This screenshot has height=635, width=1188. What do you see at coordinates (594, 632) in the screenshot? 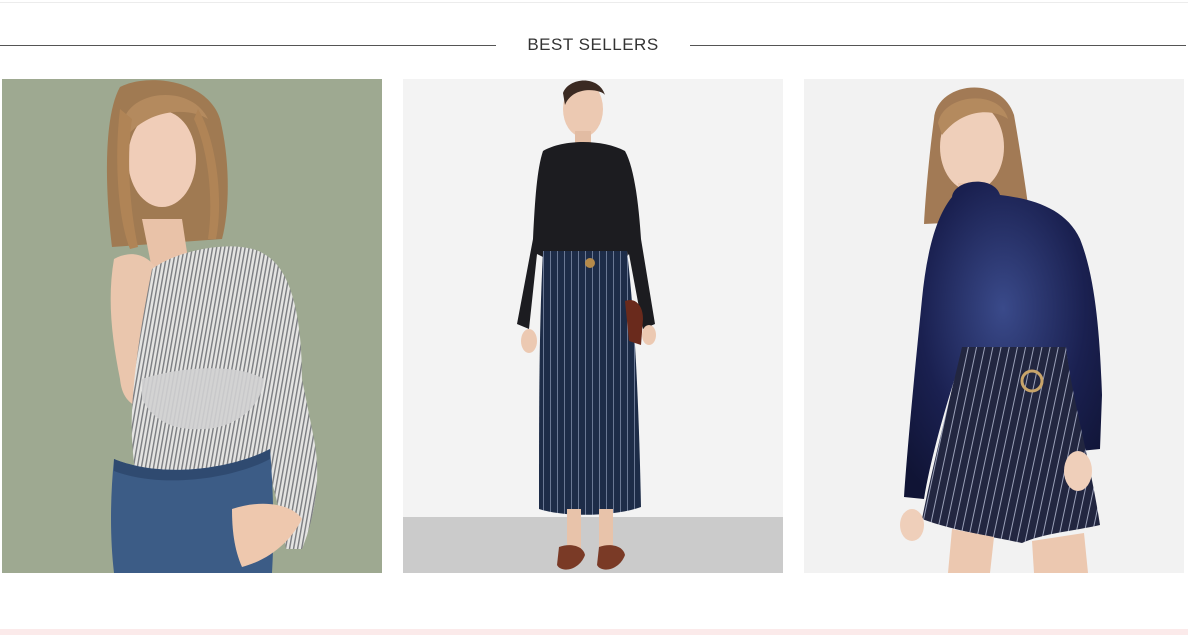
I see `footer-band` at bounding box center [594, 632].